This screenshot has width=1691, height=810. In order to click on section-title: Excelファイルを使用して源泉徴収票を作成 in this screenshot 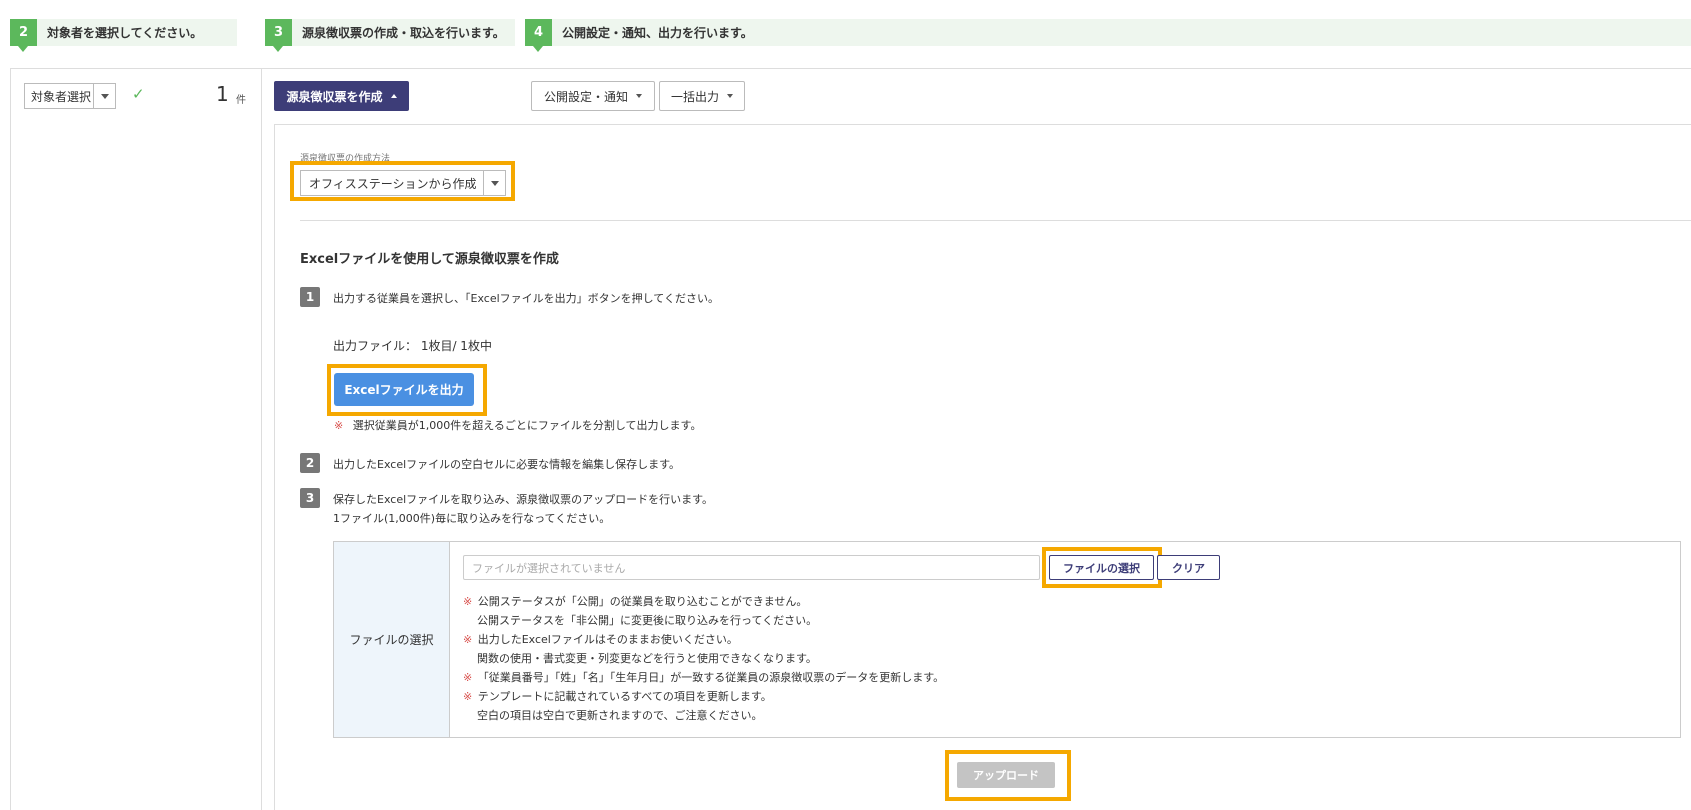, I will do `click(429, 259)`.